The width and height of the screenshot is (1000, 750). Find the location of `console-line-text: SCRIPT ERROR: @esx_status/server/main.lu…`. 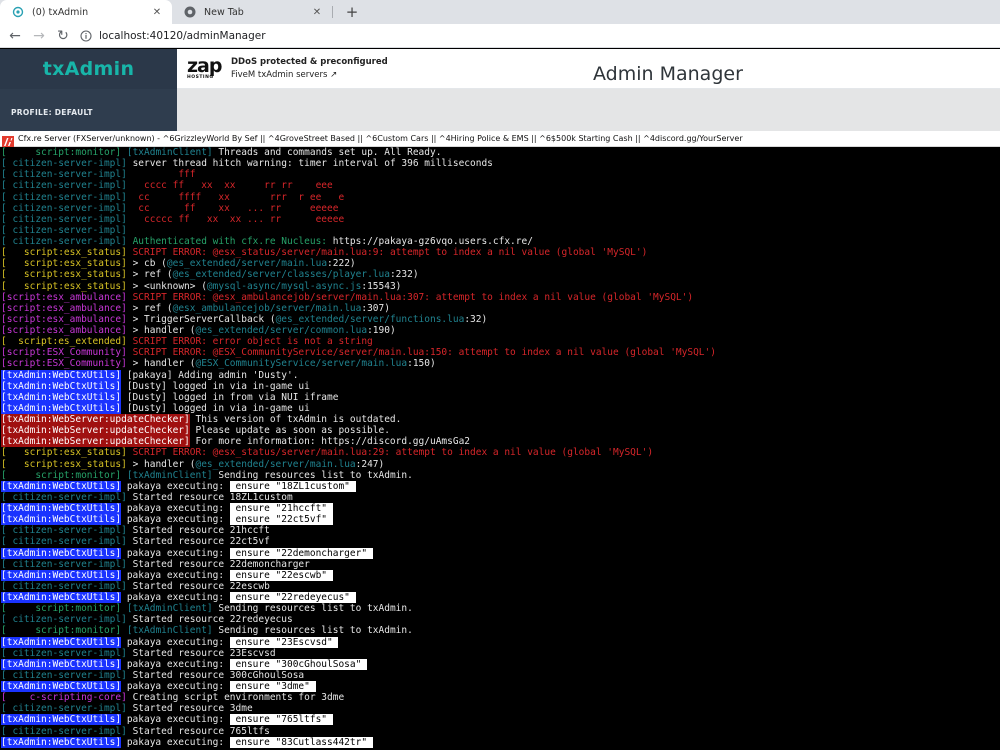

console-line-text: SCRIPT ERROR: @esx_status/server/main.lu… is located at coordinates (393, 453).